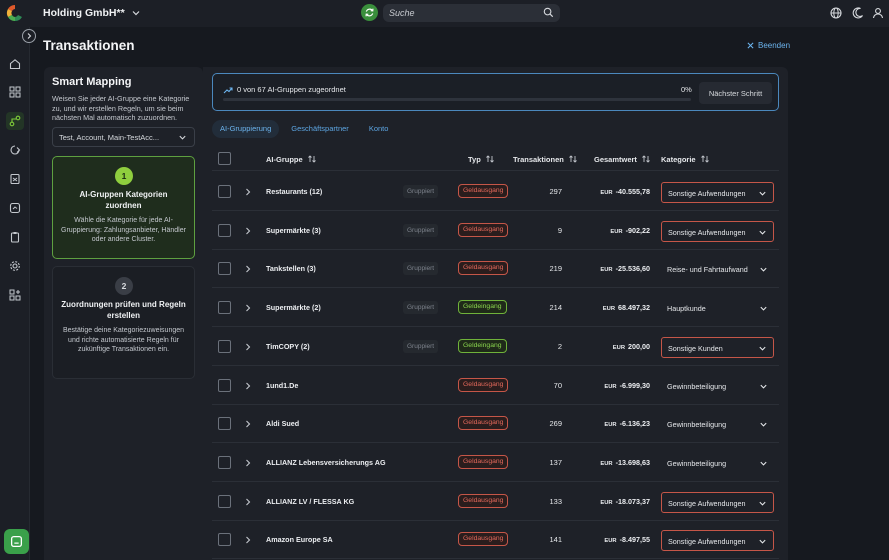  Describe the element at coordinates (15, 64) in the screenshot. I see `sidebar-item-home` at that location.